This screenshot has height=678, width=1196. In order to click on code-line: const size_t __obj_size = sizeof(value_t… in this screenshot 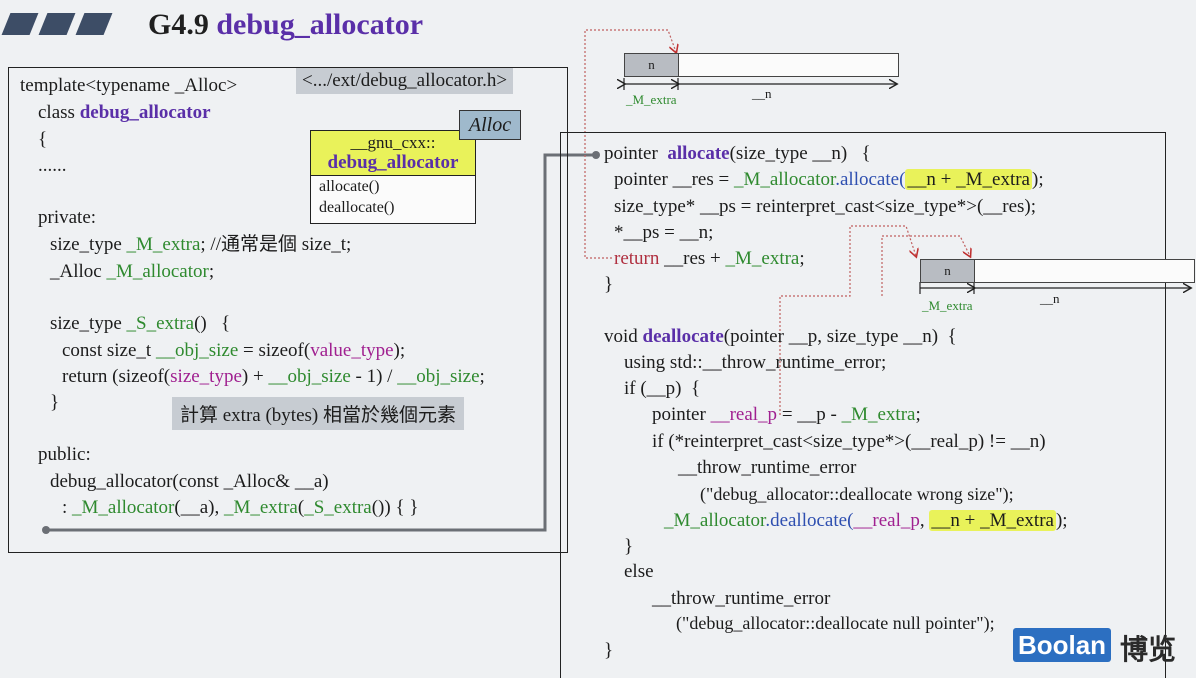, I will do `click(234, 350)`.